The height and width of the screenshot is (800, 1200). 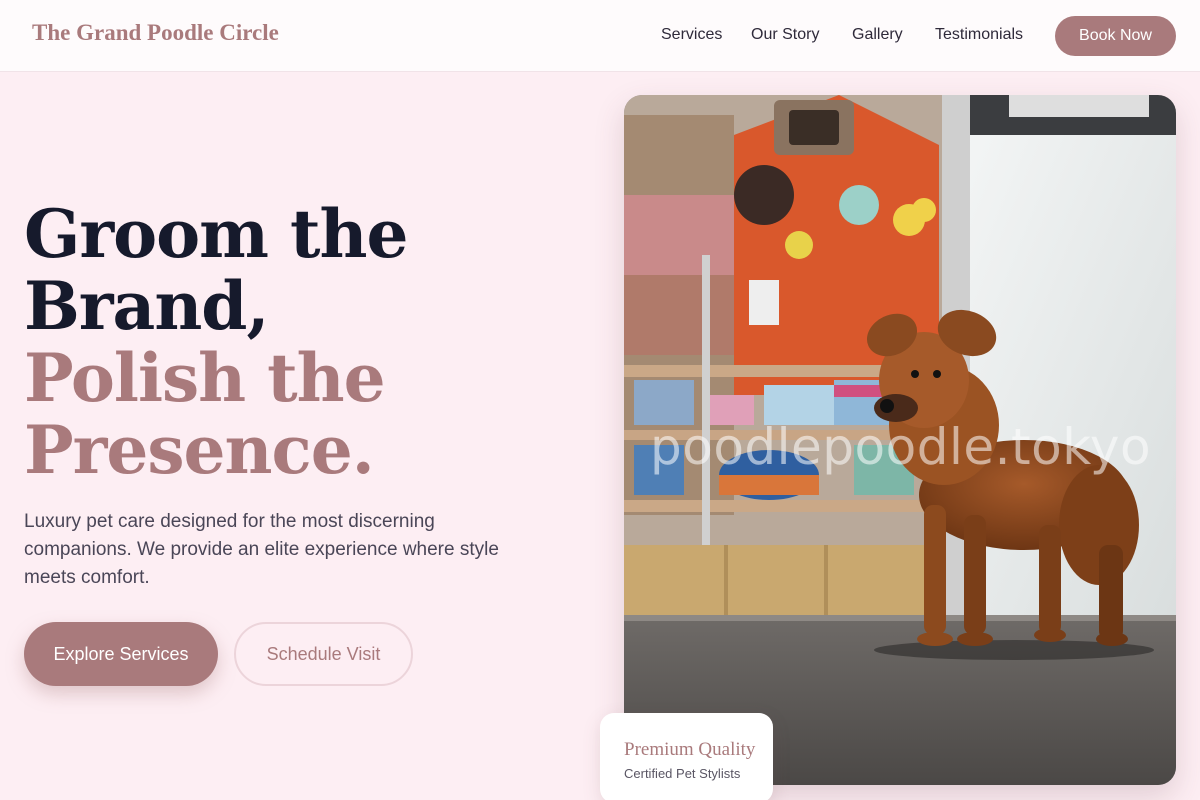 I want to click on headline-line-2: Brand,, so click(x=146, y=306).